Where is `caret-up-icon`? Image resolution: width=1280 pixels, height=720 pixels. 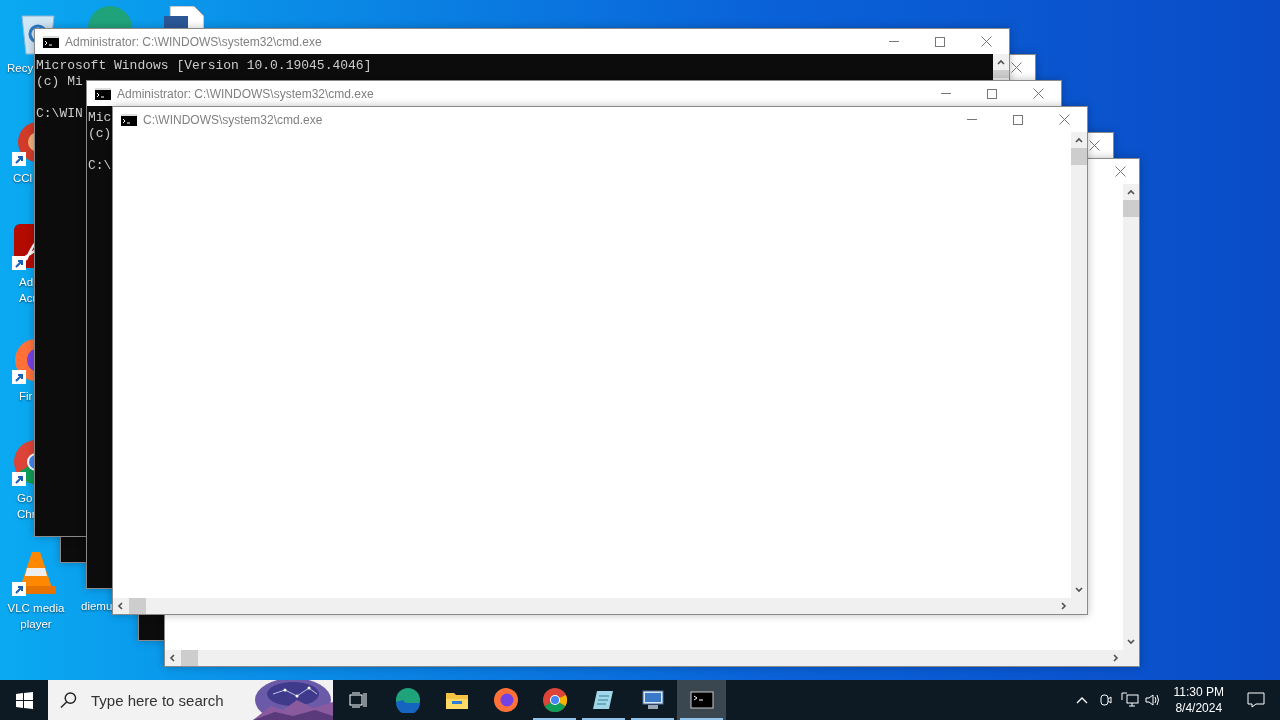
caret-up-icon is located at coordinates (1081, 700).